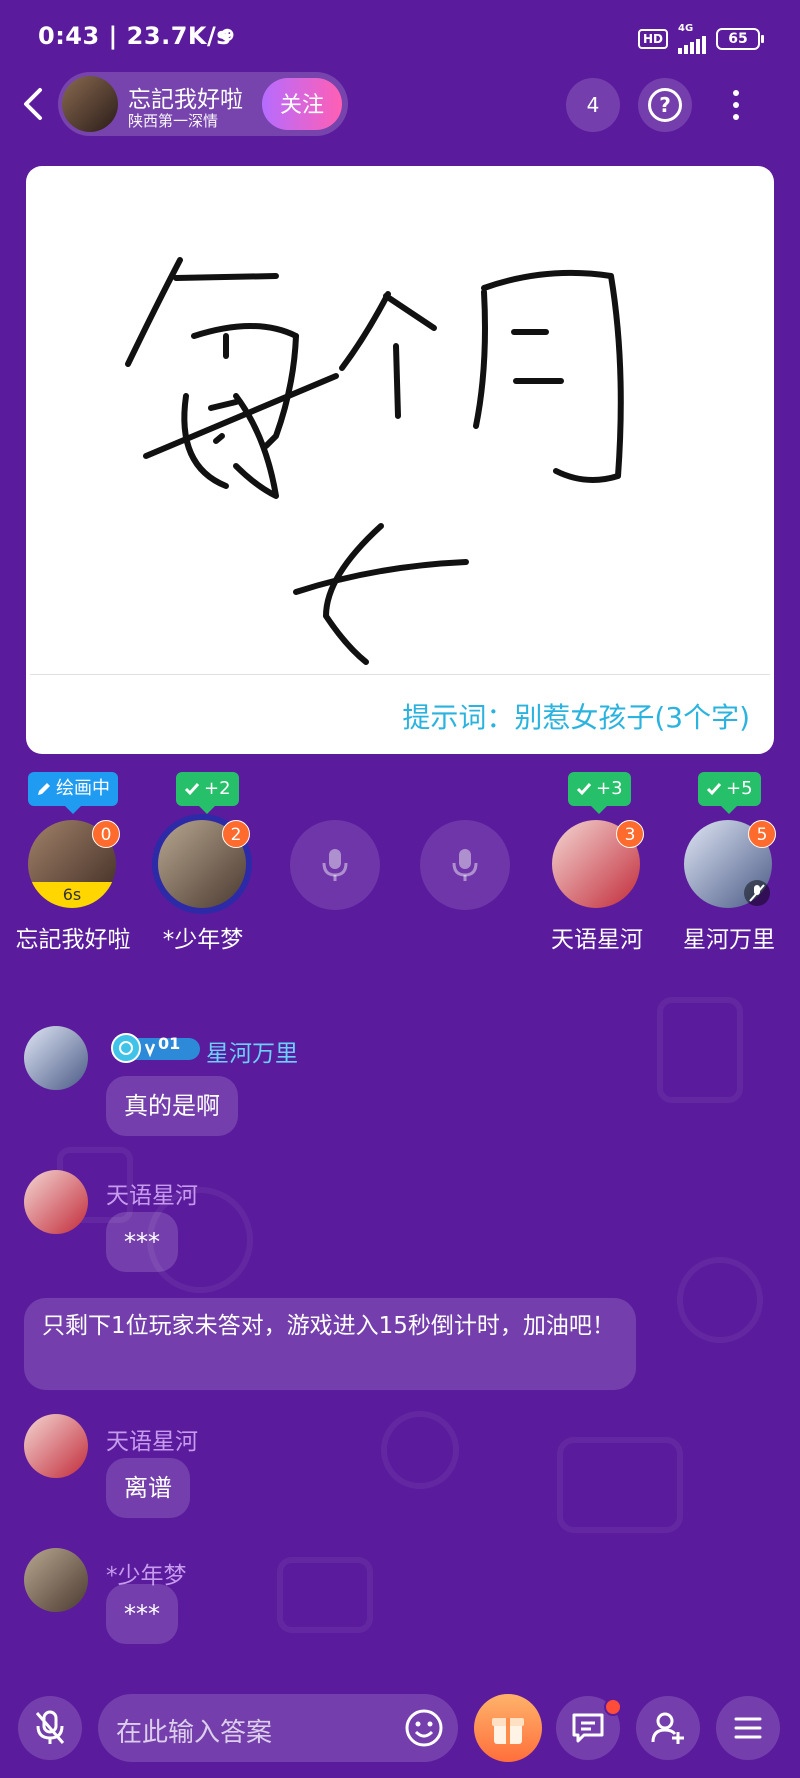 Image resolution: width=800 pixels, height=1778 pixels. Describe the element at coordinates (757, 893) in the screenshot. I see `muted-mic-icon` at that location.